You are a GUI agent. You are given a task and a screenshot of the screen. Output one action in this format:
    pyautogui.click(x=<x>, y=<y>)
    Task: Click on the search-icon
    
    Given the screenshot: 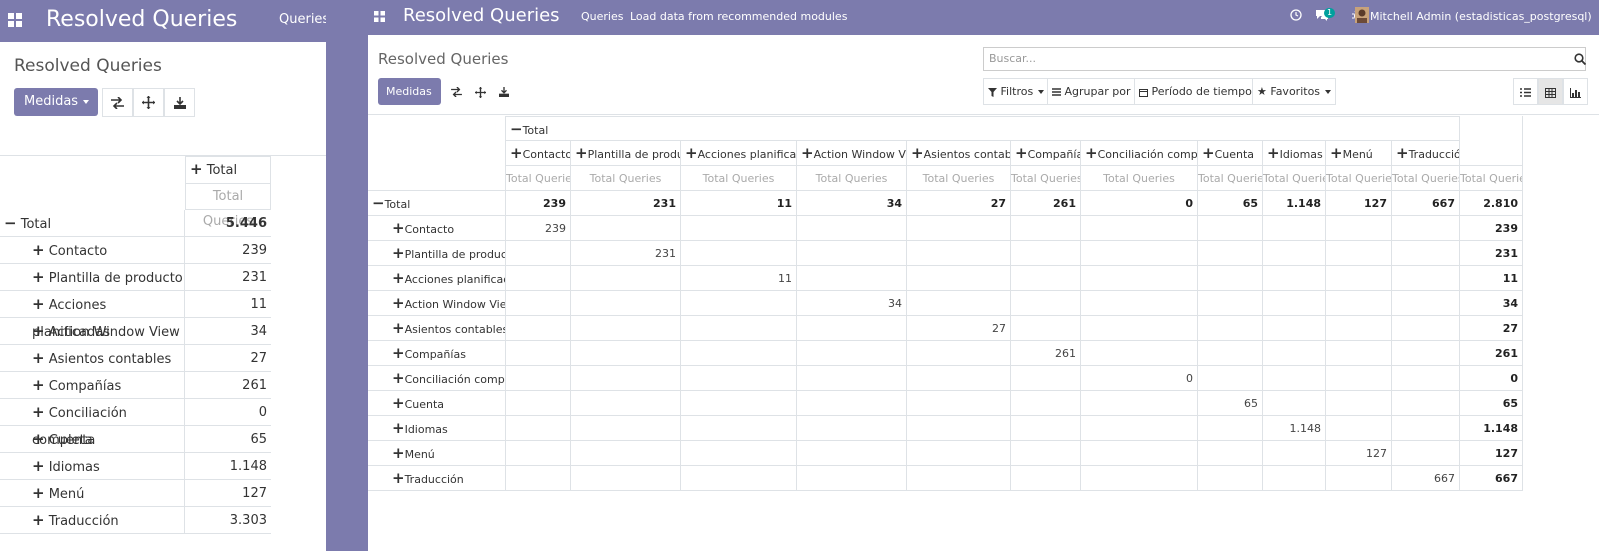 What is the action you would take?
    pyautogui.click(x=1580, y=59)
    